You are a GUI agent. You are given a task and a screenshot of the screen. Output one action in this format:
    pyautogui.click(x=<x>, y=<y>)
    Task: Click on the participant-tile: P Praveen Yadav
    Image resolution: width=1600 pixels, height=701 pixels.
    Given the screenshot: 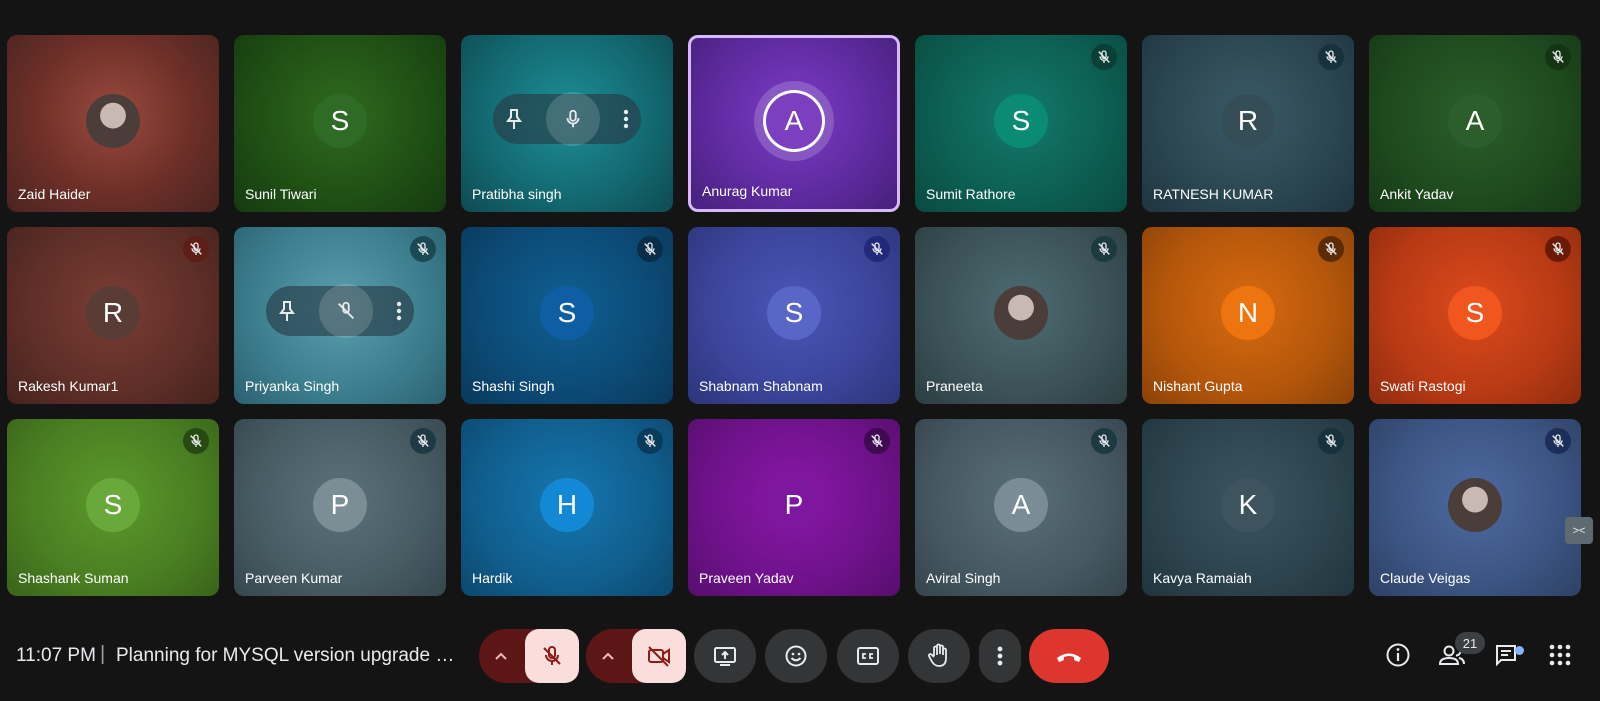 What is the action you would take?
    pyautogui.click(x=794, y=507)
    